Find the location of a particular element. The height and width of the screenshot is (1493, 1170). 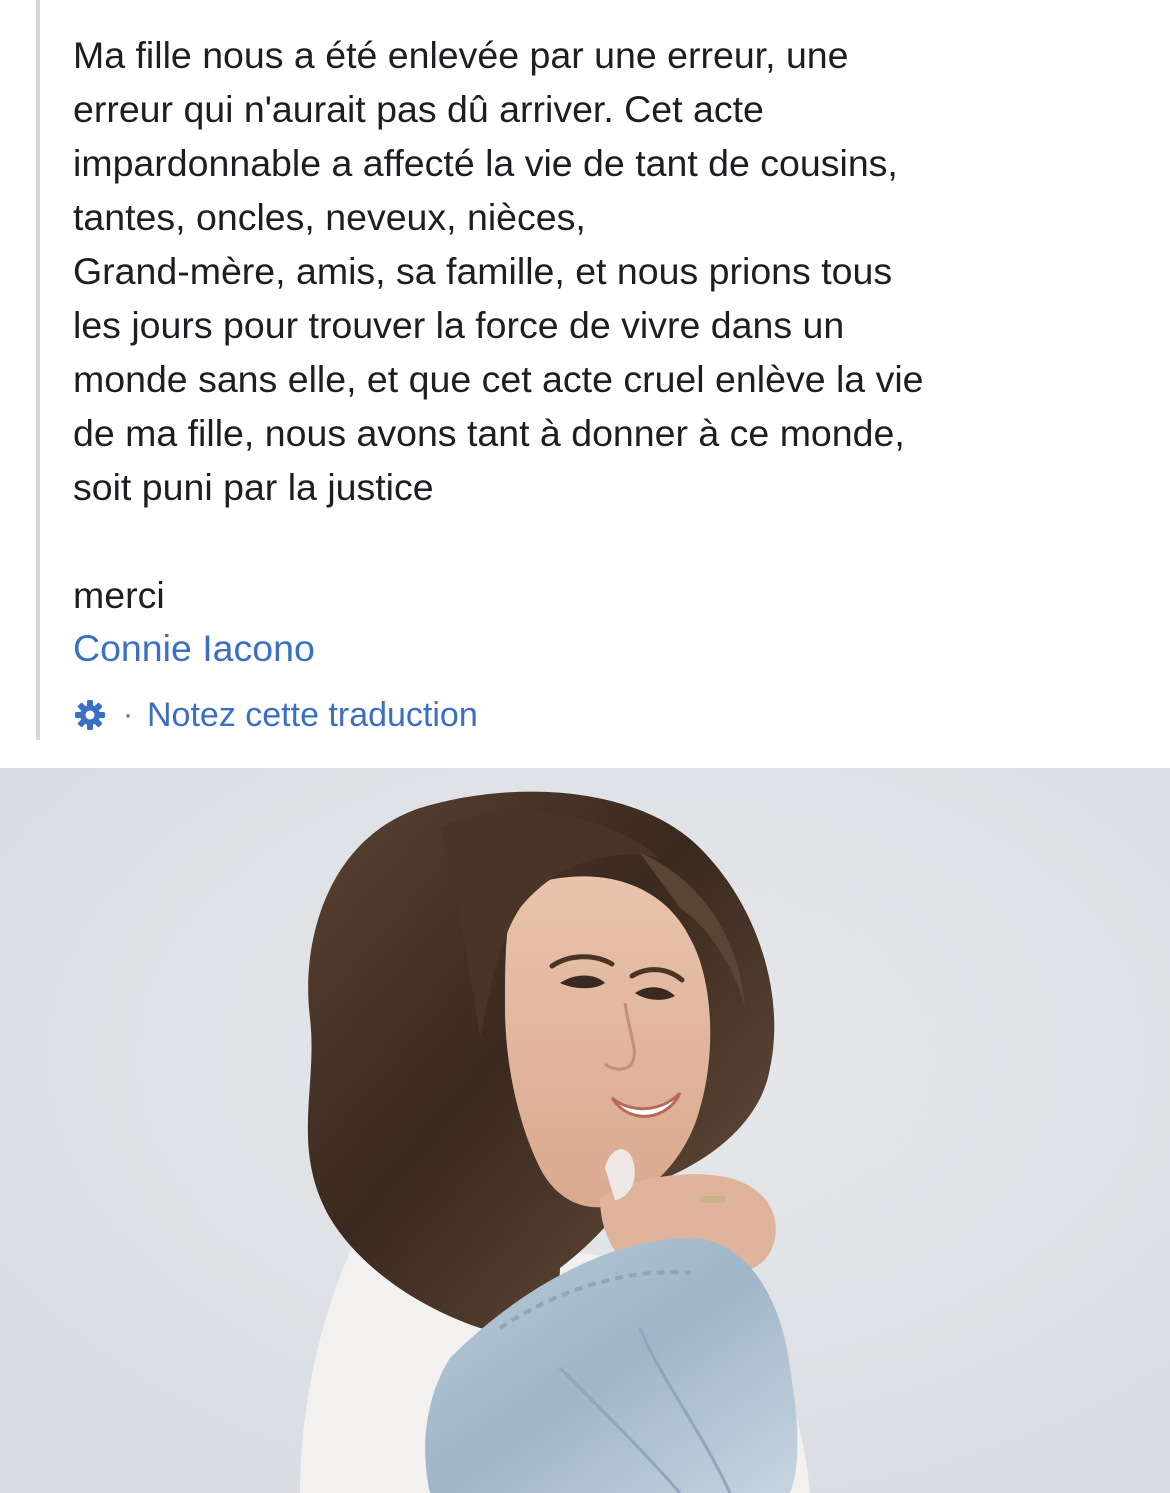

author-link: Connie Iacono is located at coordinates (194, 648).